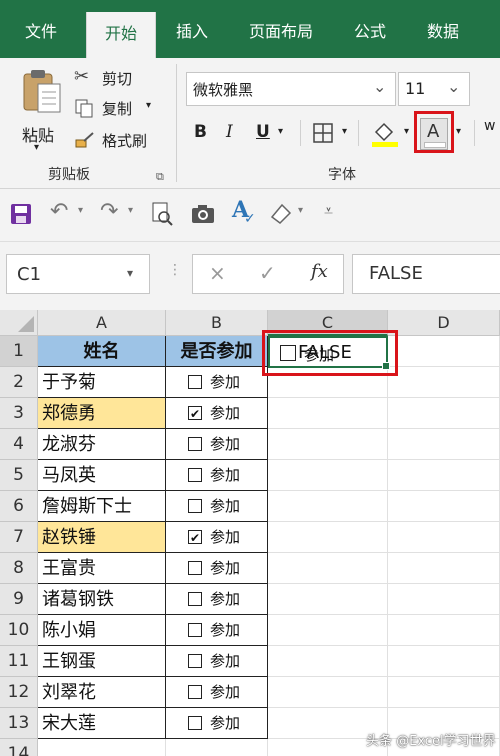 The image size is (500, 756). Describe the element at coordinates (267, 273) in the screenshot. I see `enter-icon: ✓` at that location.